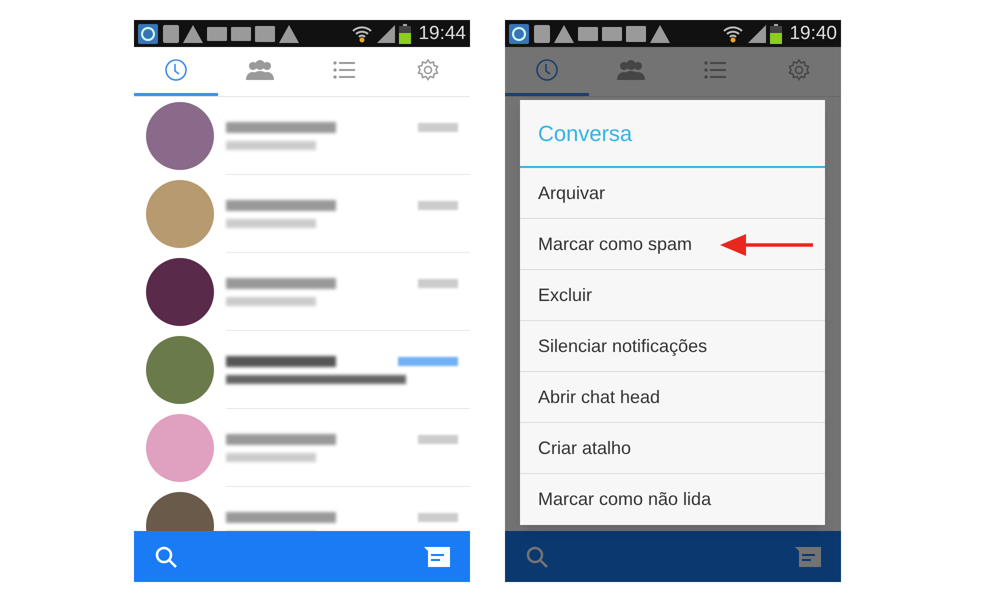  What do you see at coordinates (672, 134) in the screenshot?
I see `dialog-title: Conversa` at bounding box center [672, 134].